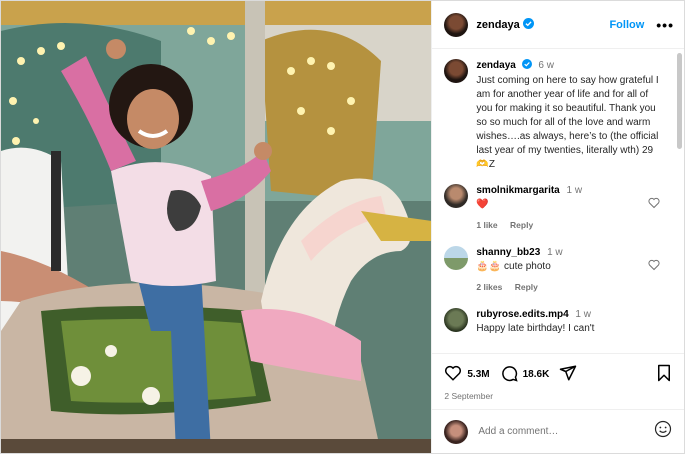  What do you see at coordinates (536, 374) in the screenshot?
I see `comment-count: 18.6K` at bounding box center [536, 374].